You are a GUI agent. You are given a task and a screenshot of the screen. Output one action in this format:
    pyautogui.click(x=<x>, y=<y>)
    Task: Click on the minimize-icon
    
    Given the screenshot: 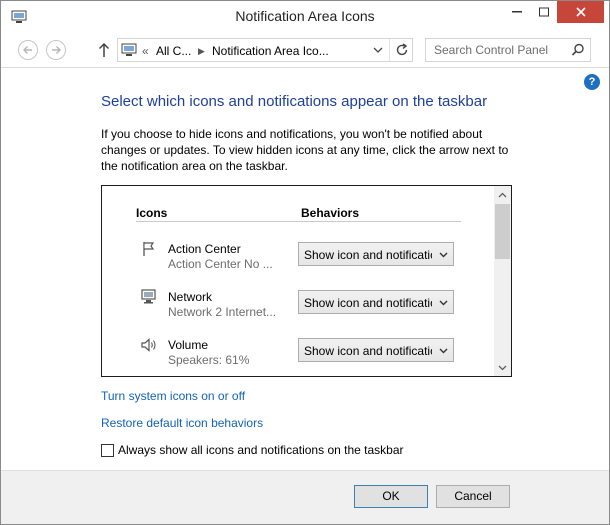 What is the action you would take?
    pyautogui.click(x=516, y=12)
    